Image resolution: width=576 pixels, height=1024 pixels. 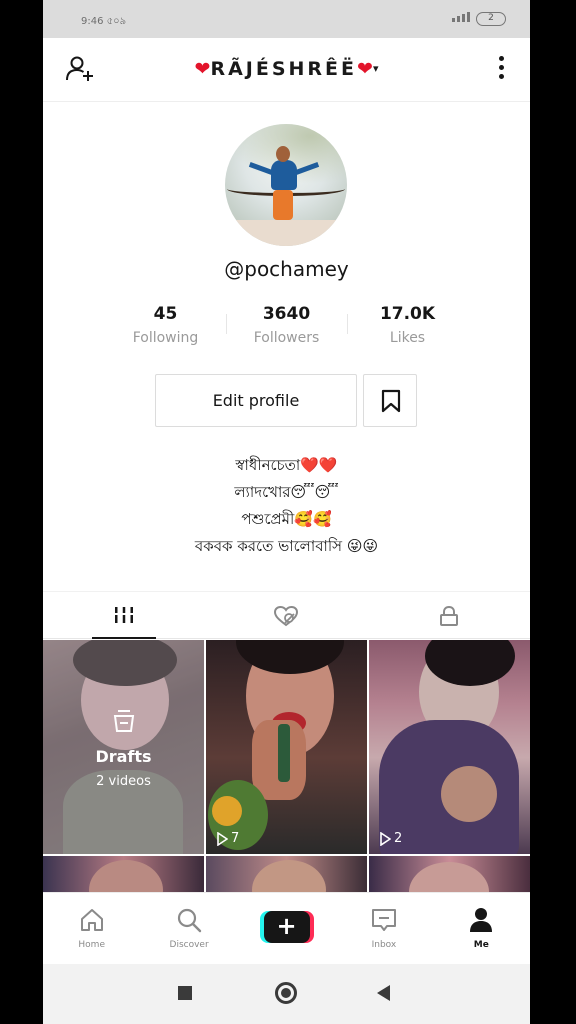 I want to click on signal-icon, so click(x=461, y=17).